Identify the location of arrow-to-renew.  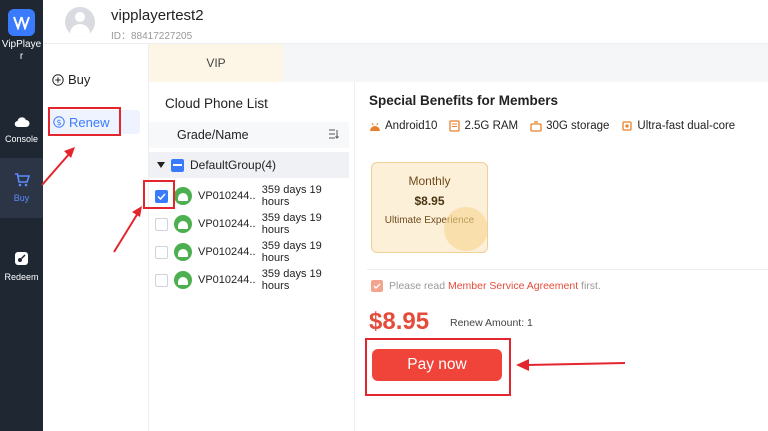
(56, 169).